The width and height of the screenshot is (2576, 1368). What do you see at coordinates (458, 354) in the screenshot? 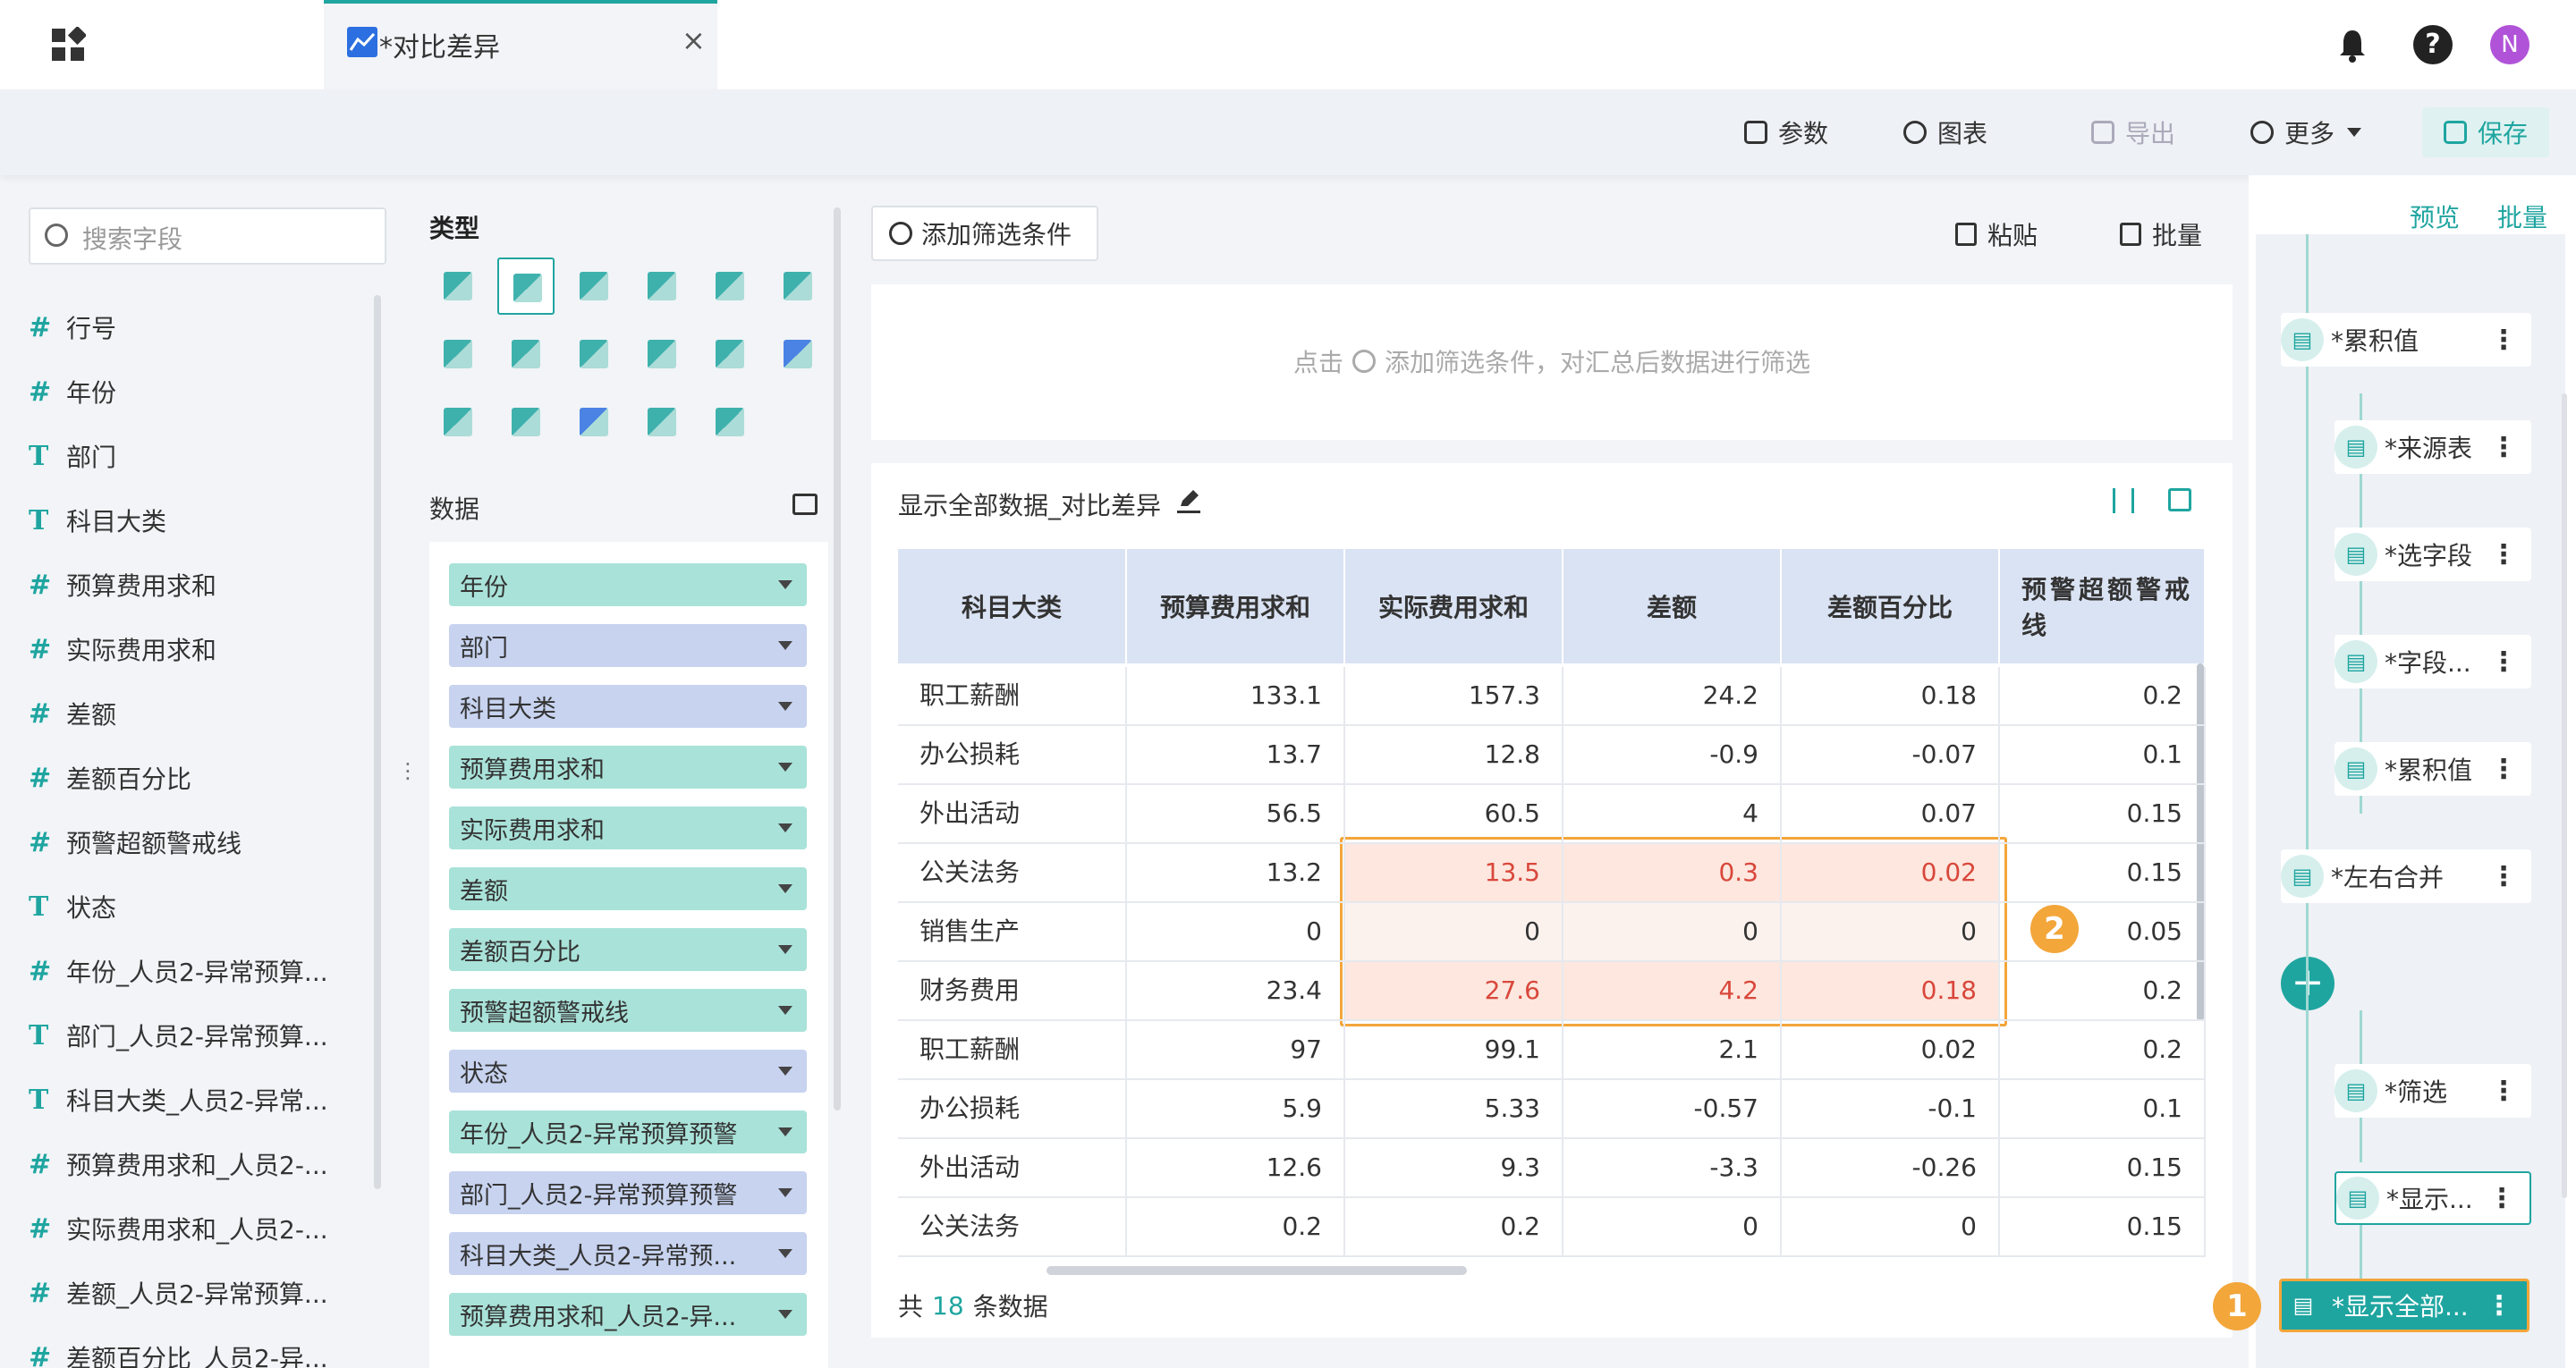
I see `area-icon` at bounding box center [458, 354].